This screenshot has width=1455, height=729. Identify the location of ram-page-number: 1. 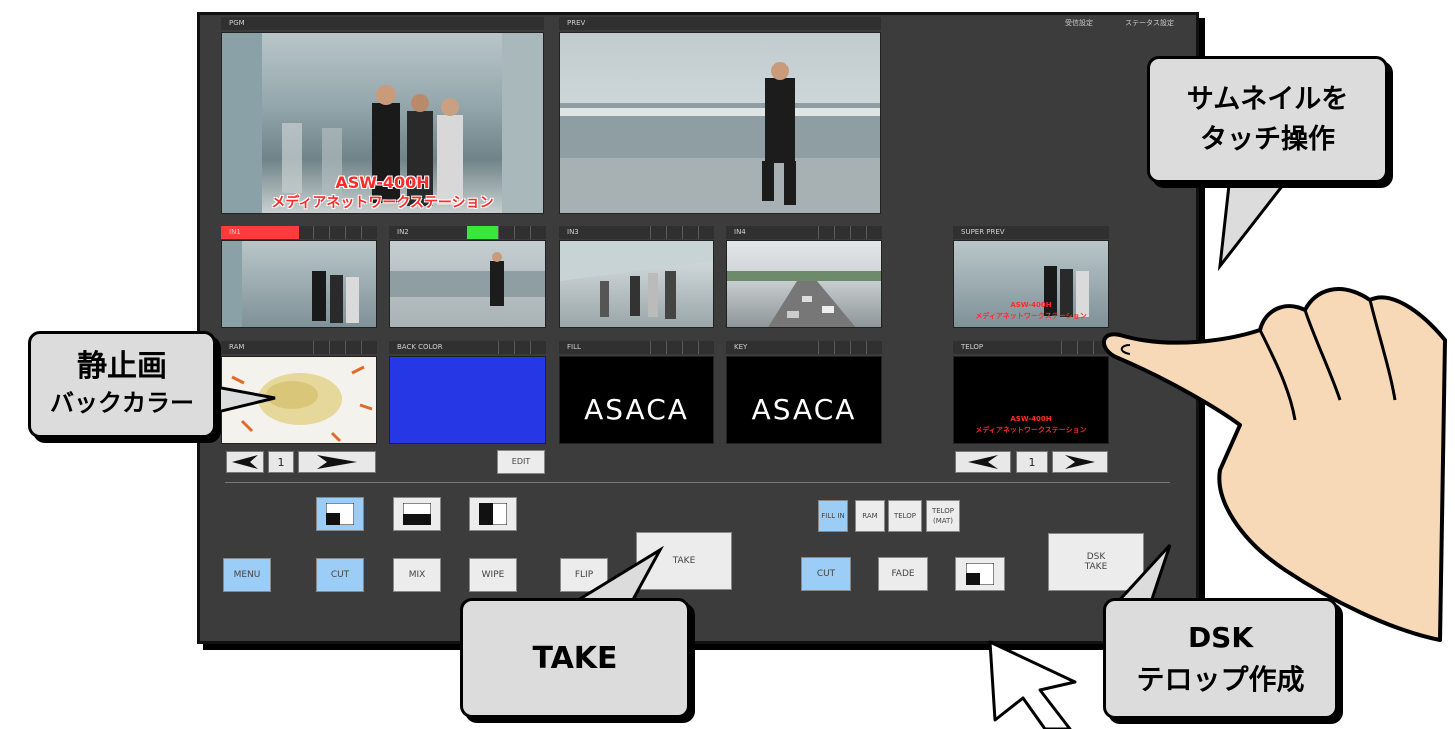
(281, 462).